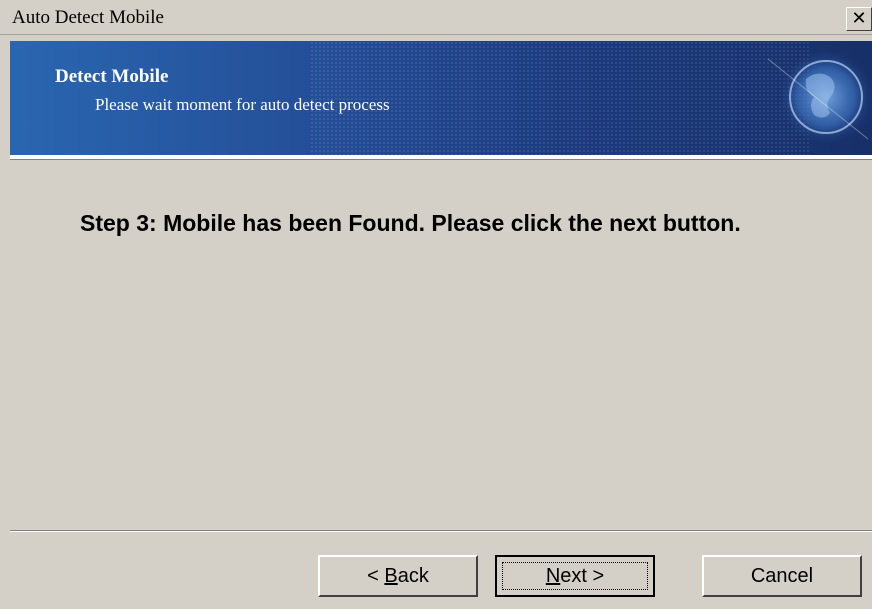 The height and width of the screenshot is (609, 872). I want to click on title-bar: Auto Detect Mobile ✕, so click(436, 17).